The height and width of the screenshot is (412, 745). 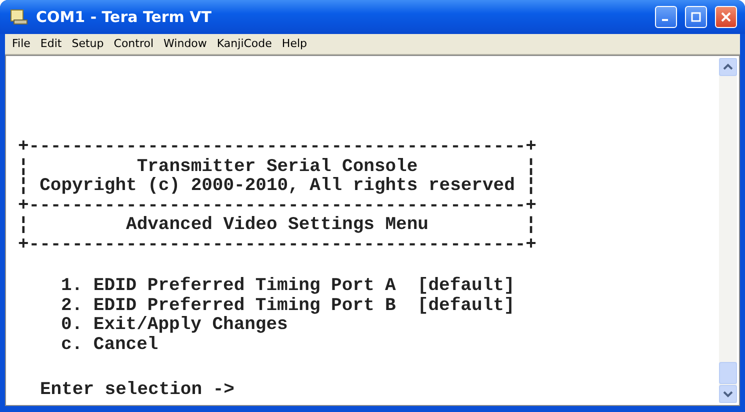 What do you see at coordinates (728, 373) in the screenshot?
I see `scroll-thumb` at bounding box center [728, 373].